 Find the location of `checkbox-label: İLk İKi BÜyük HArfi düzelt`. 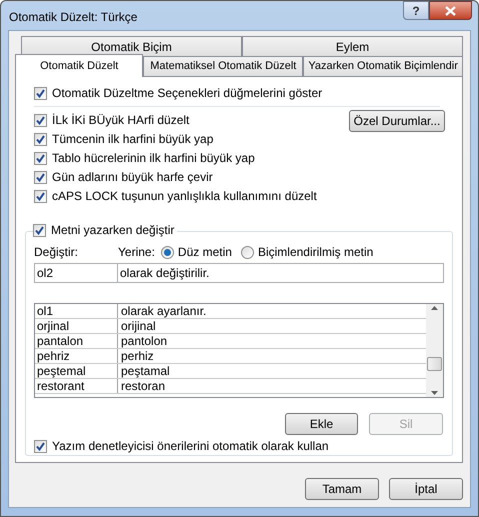

checkbox-label: İLk İKi BÜyük HArfi düzelt is located at coordinates (121, 120).